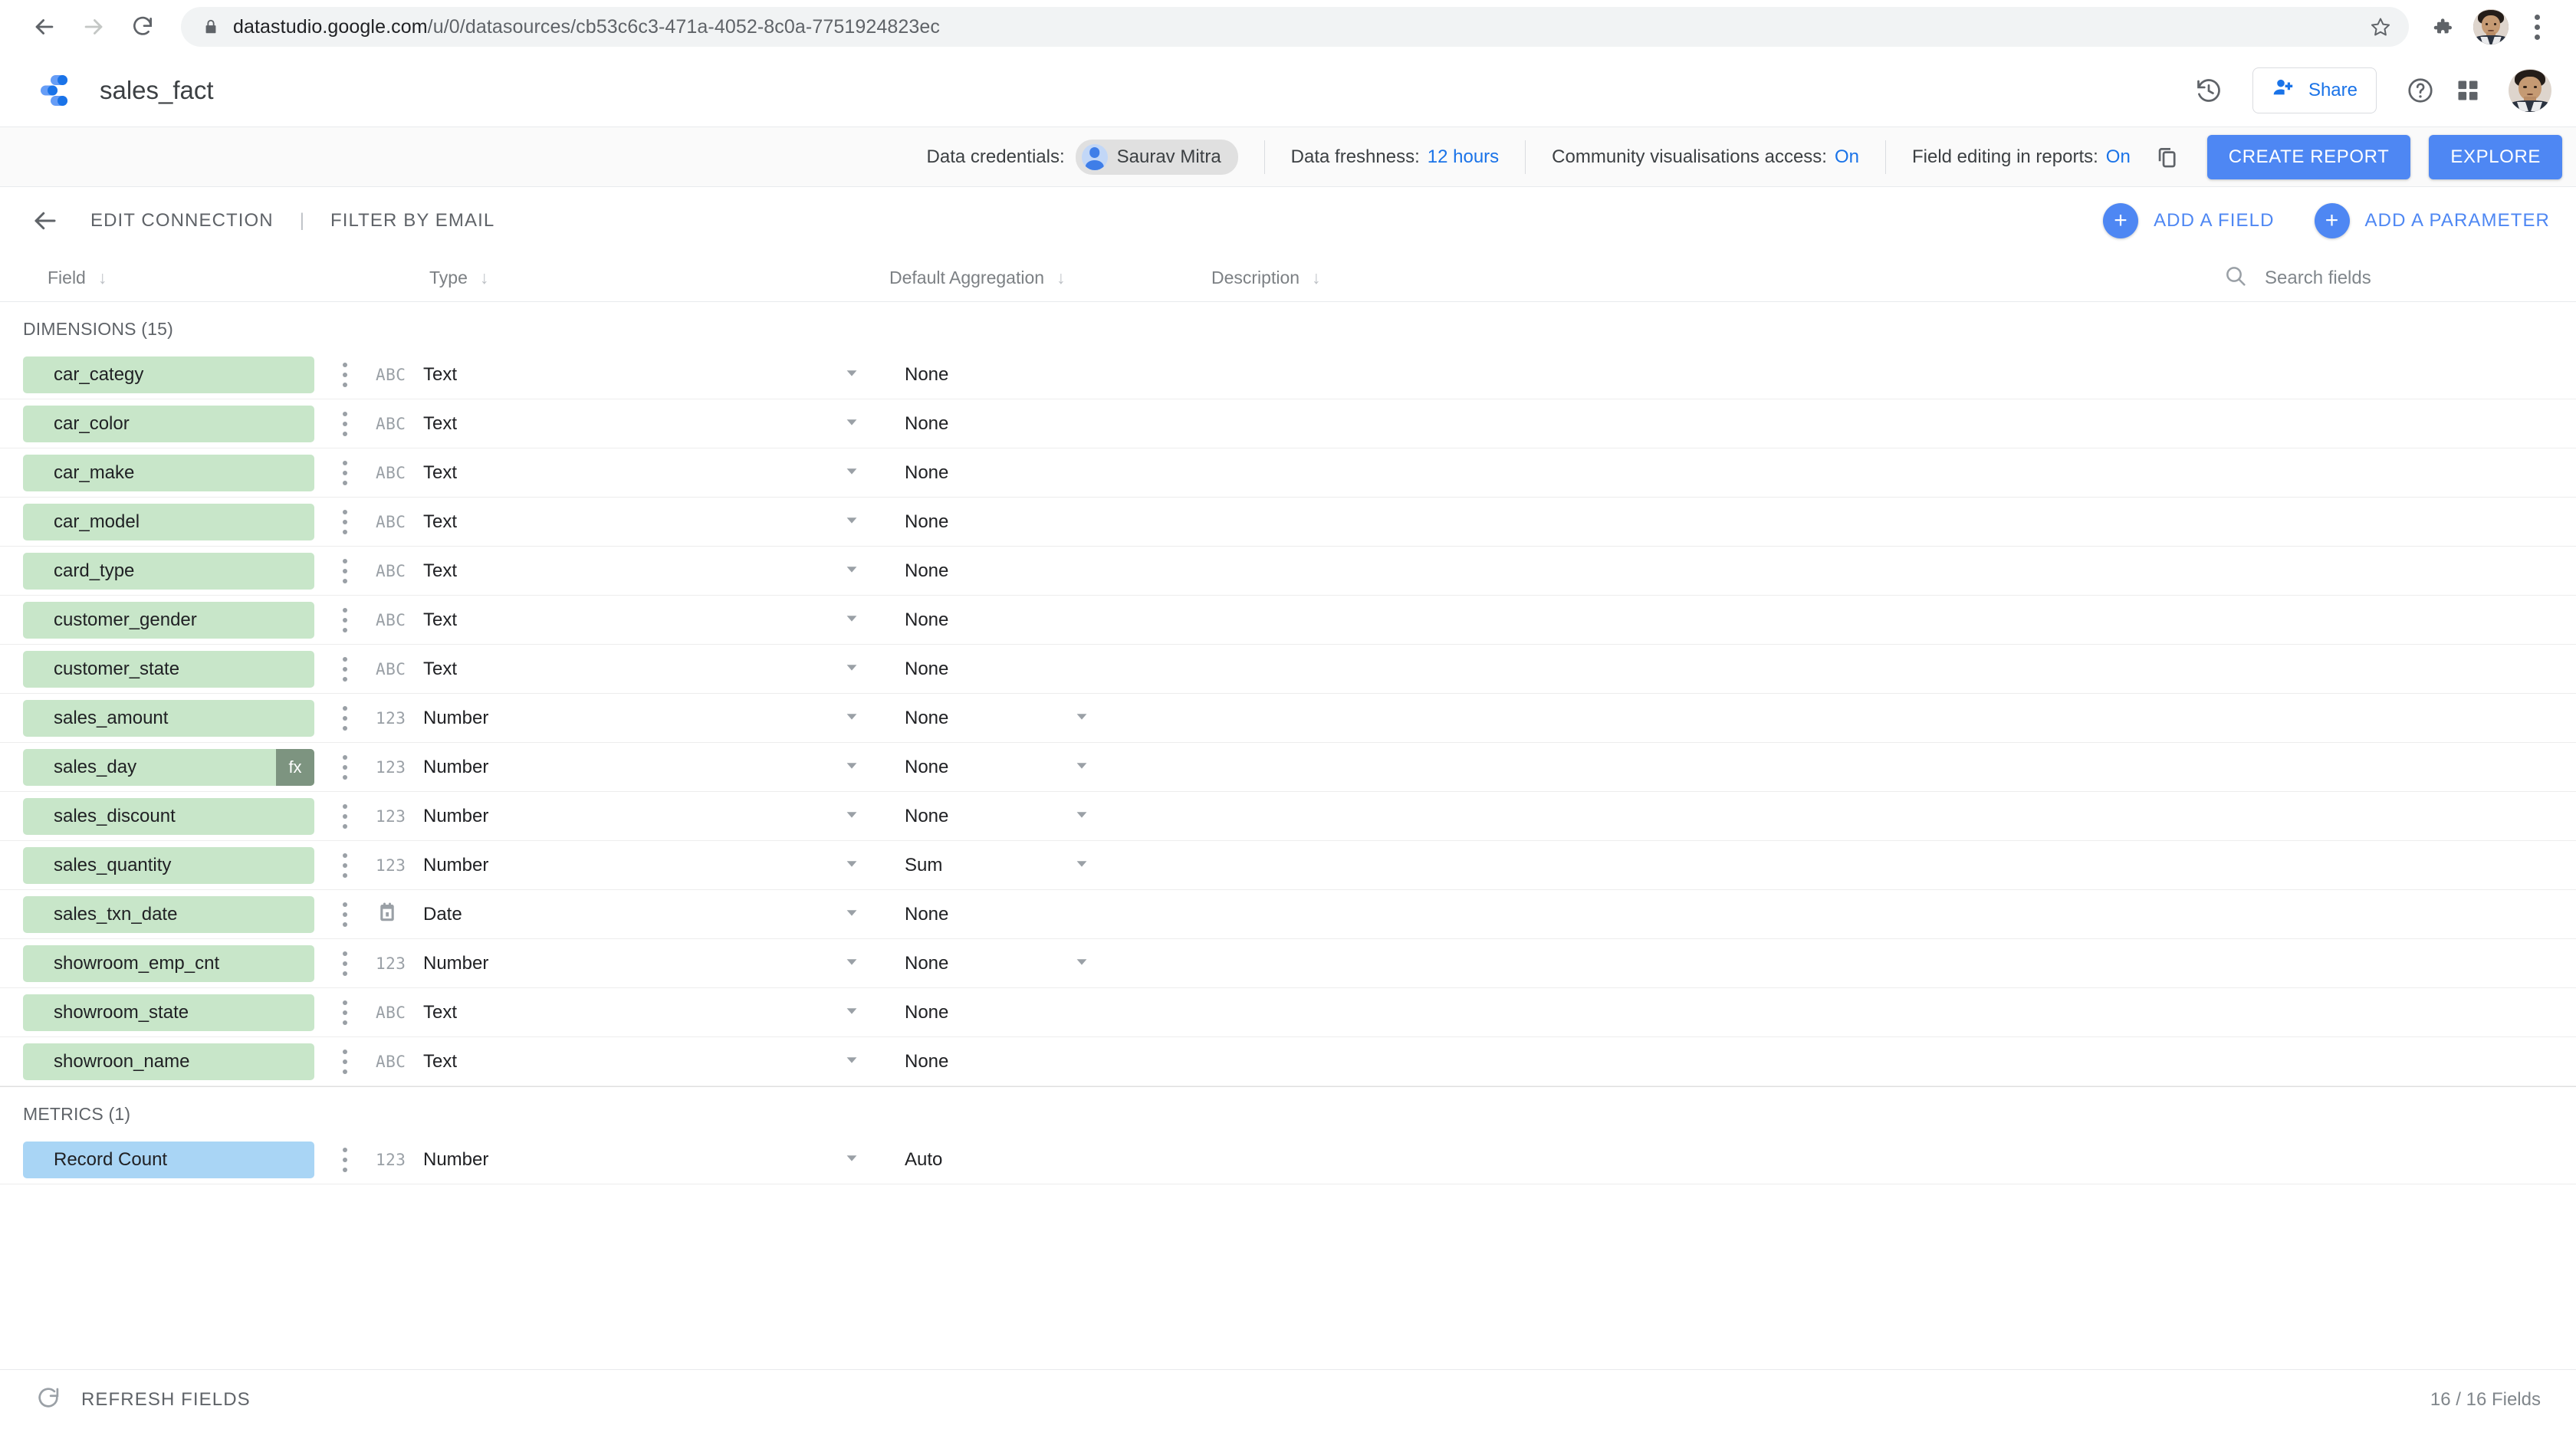 The width and height of the screenshot is (2576, 1429). Describe the element at coordinates (2189, 220) in the screenshot. I see `add-a-field-button: + ADD A FIELD` at that location.